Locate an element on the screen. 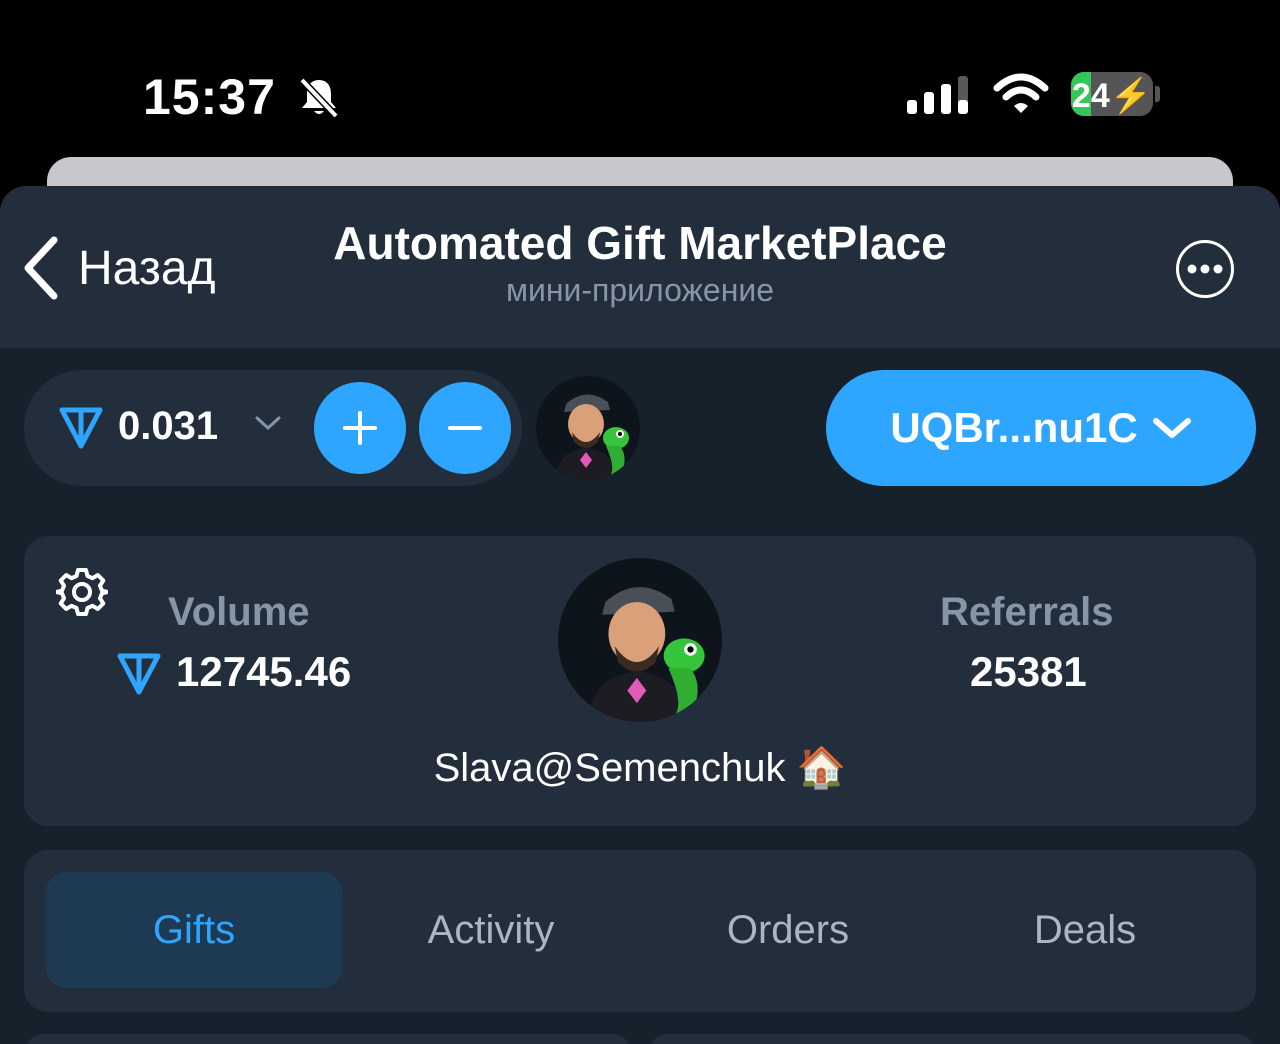  status-time: 15:37 is located at coordinates (209, 97).